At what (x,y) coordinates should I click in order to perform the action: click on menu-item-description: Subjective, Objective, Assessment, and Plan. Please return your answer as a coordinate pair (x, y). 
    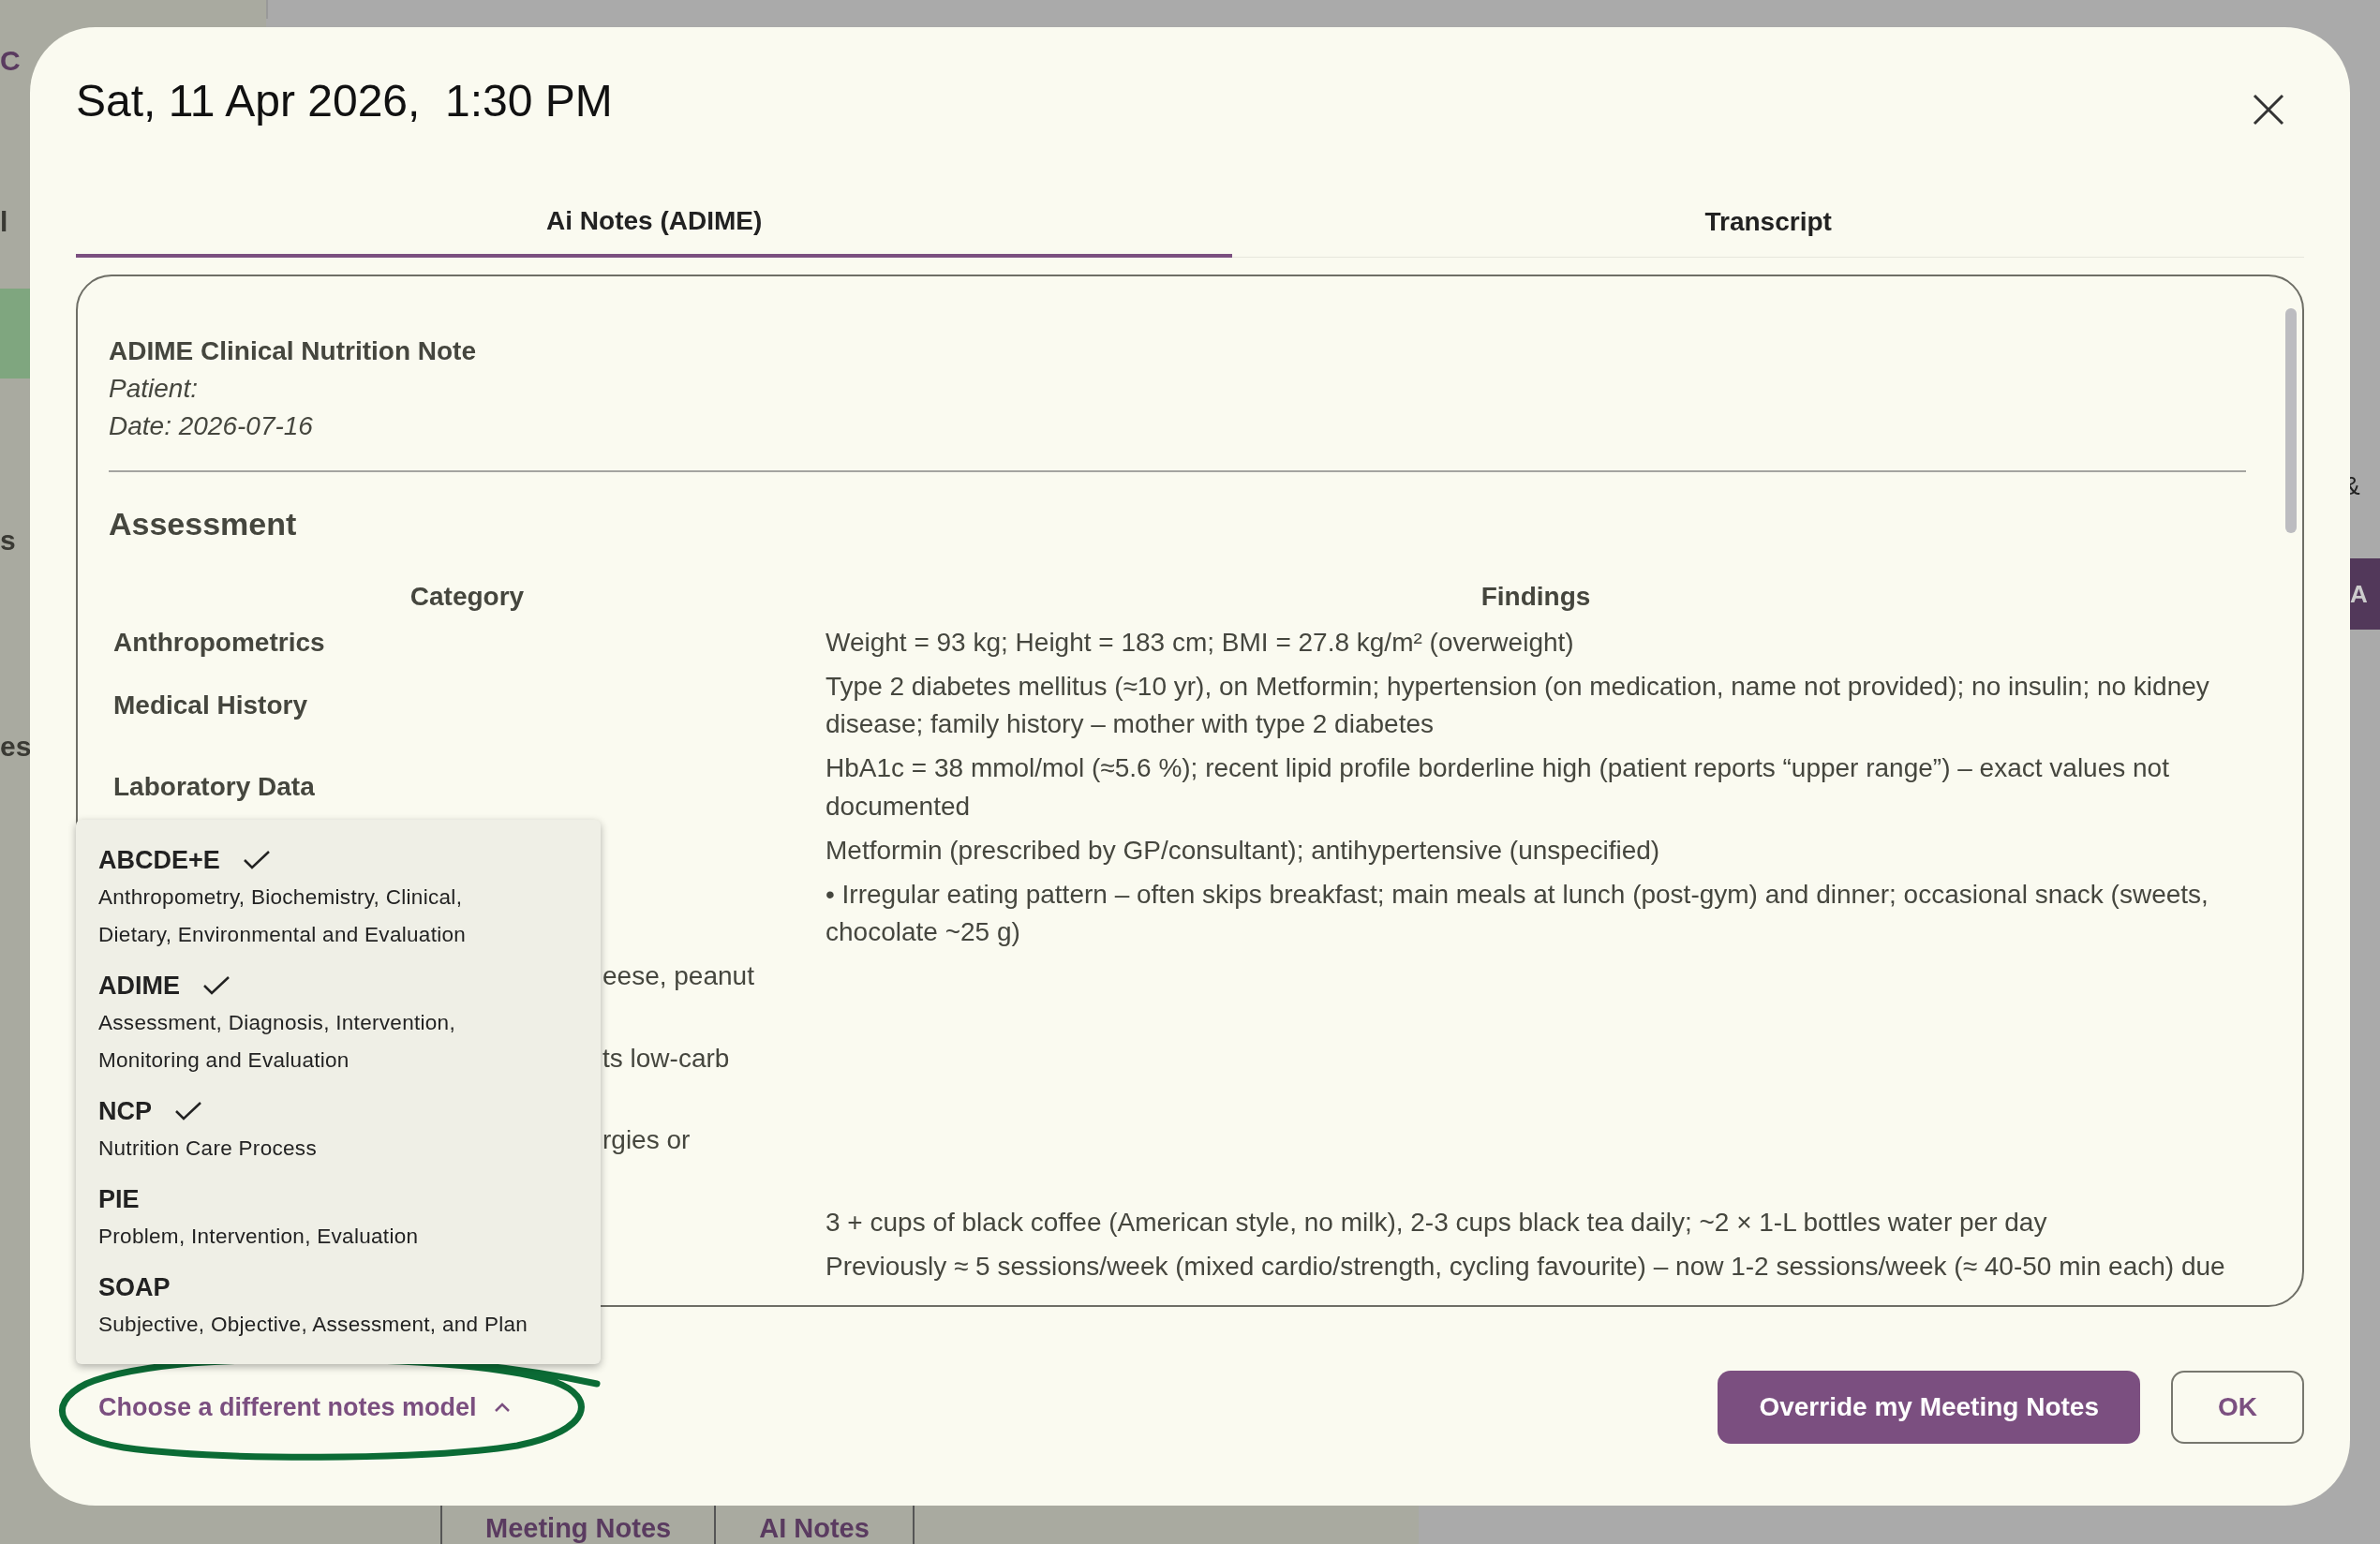
    Looking at the image, I should click on (313, 1325).